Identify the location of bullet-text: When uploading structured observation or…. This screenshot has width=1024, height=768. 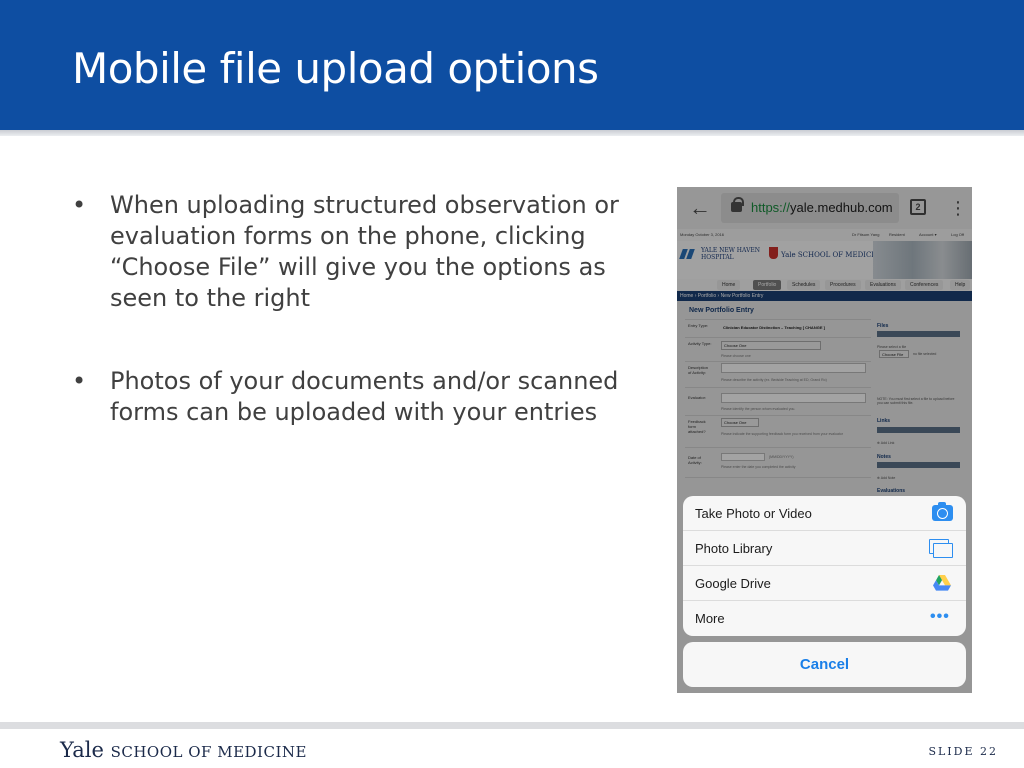
(364, 251).